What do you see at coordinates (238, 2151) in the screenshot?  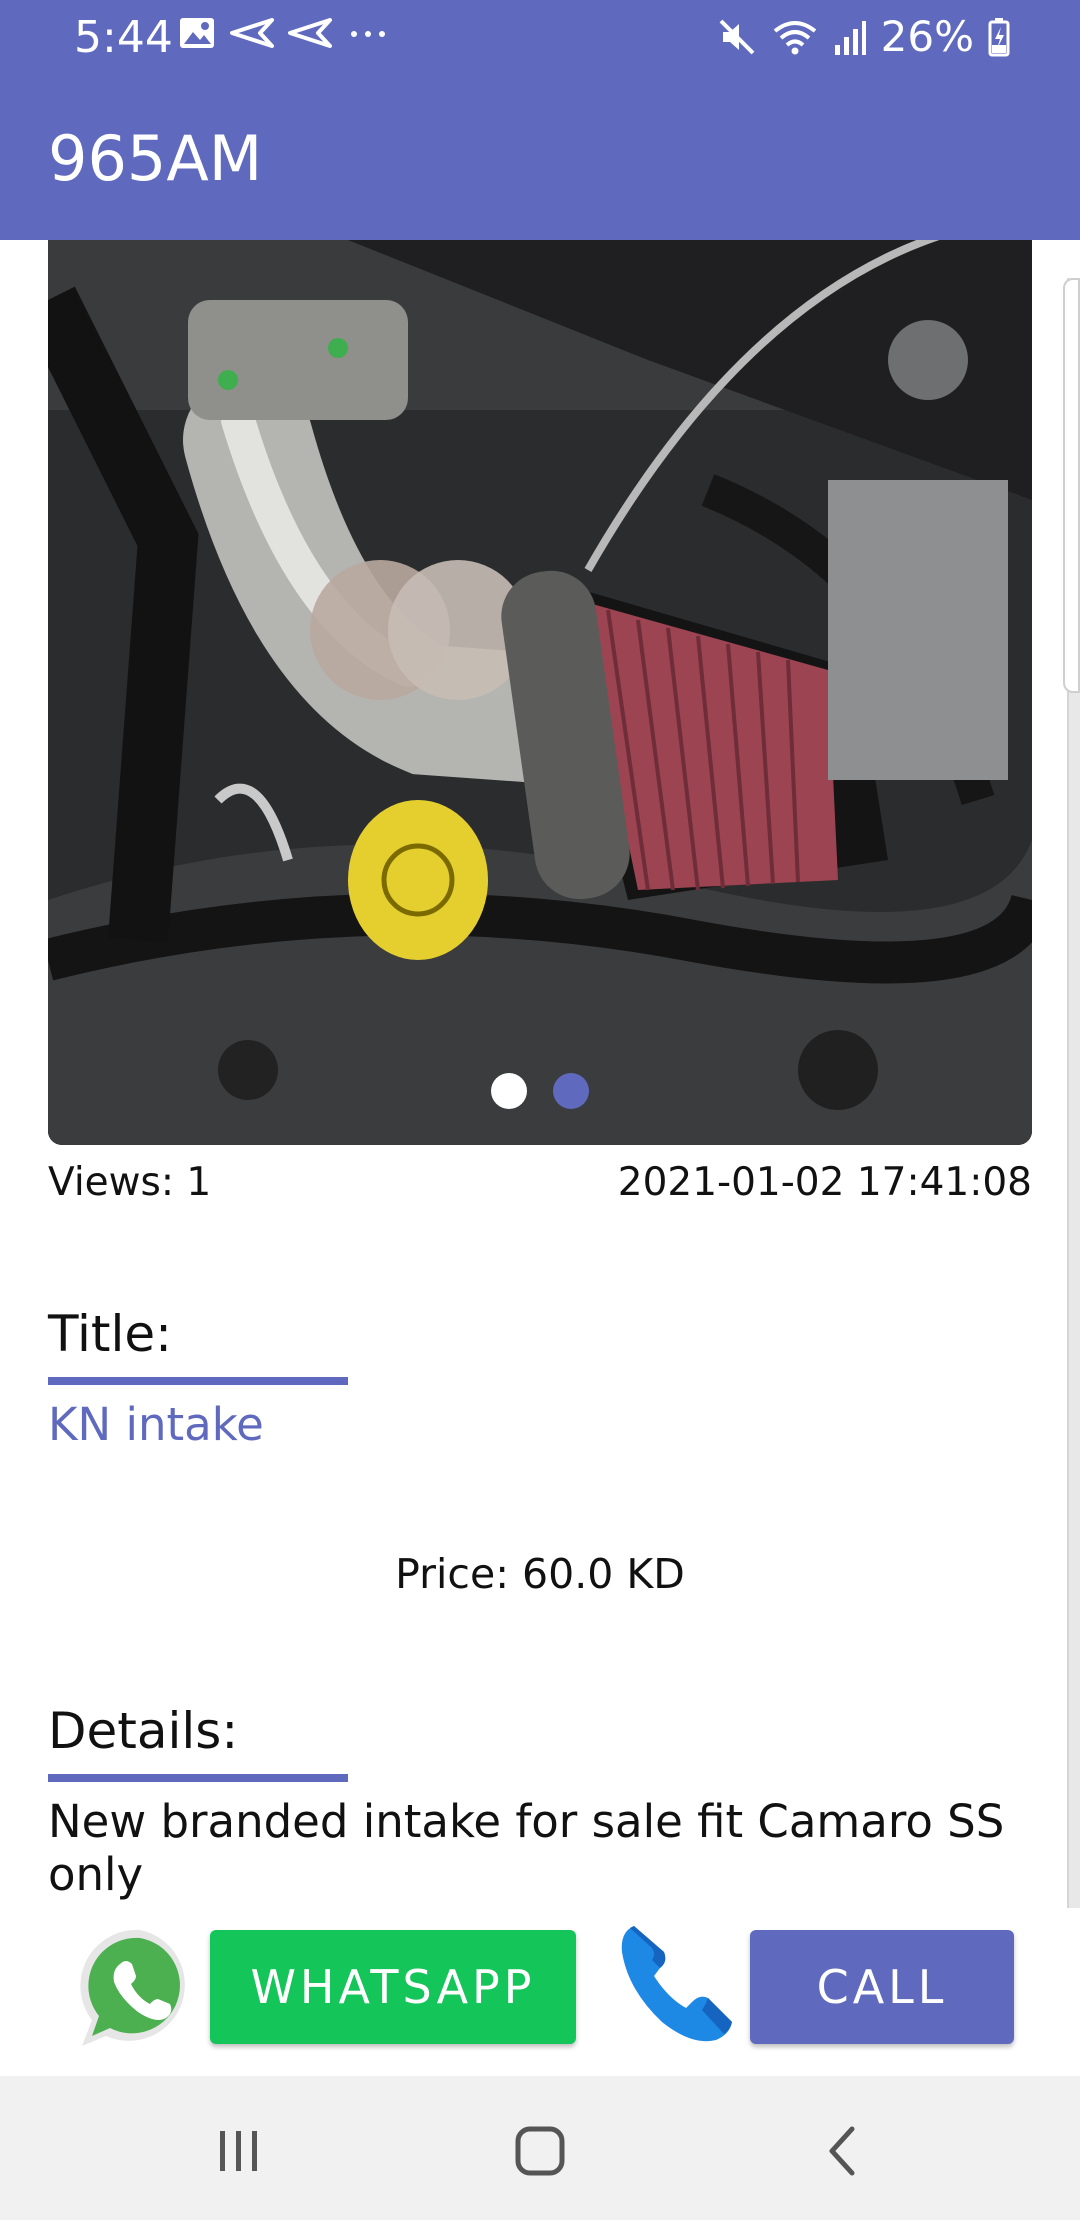 I see `recent-apps-icon` at bounding box center [238, 2151].